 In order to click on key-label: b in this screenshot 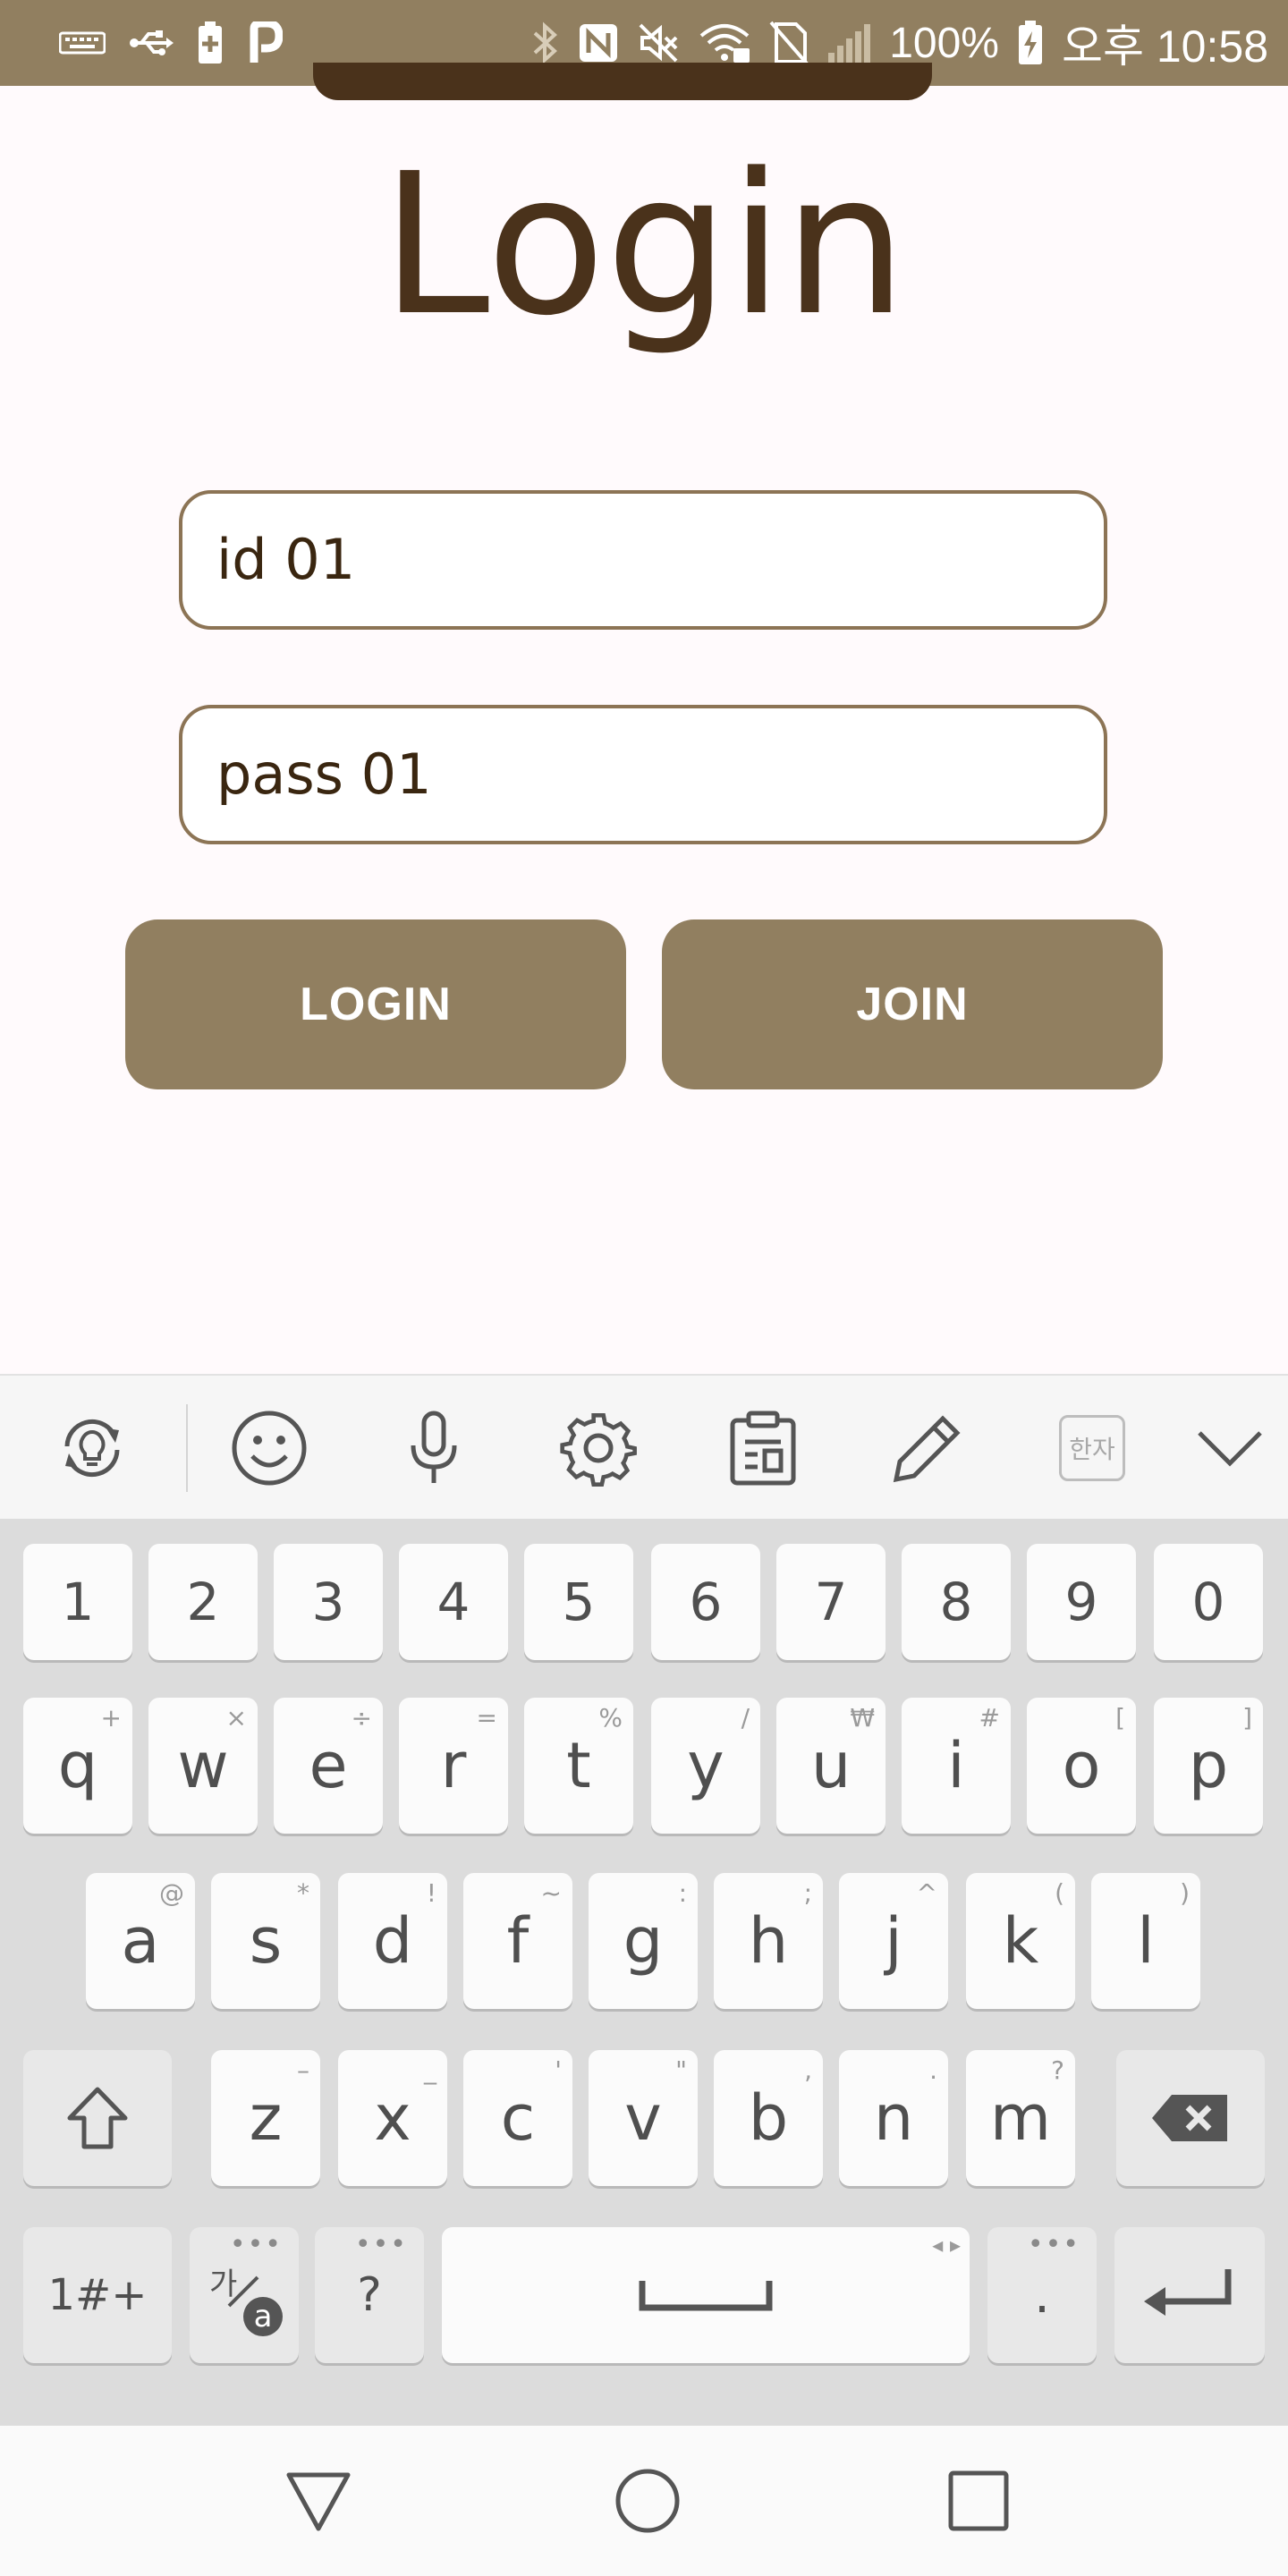, I will do `click(768, 2118)`.